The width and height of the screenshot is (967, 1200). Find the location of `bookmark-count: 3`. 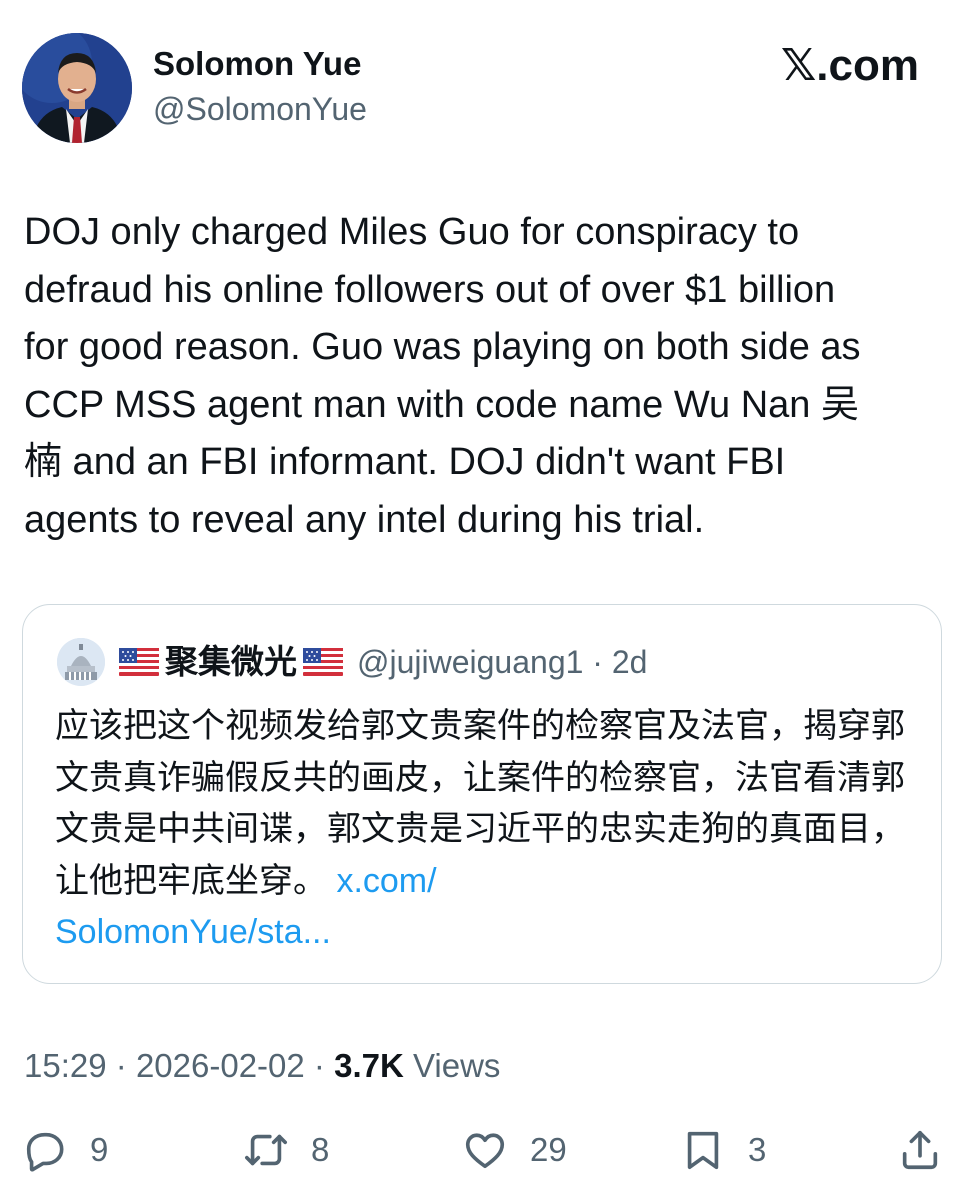

bookmark-count: 3 is located at coordinates (757, 1149).